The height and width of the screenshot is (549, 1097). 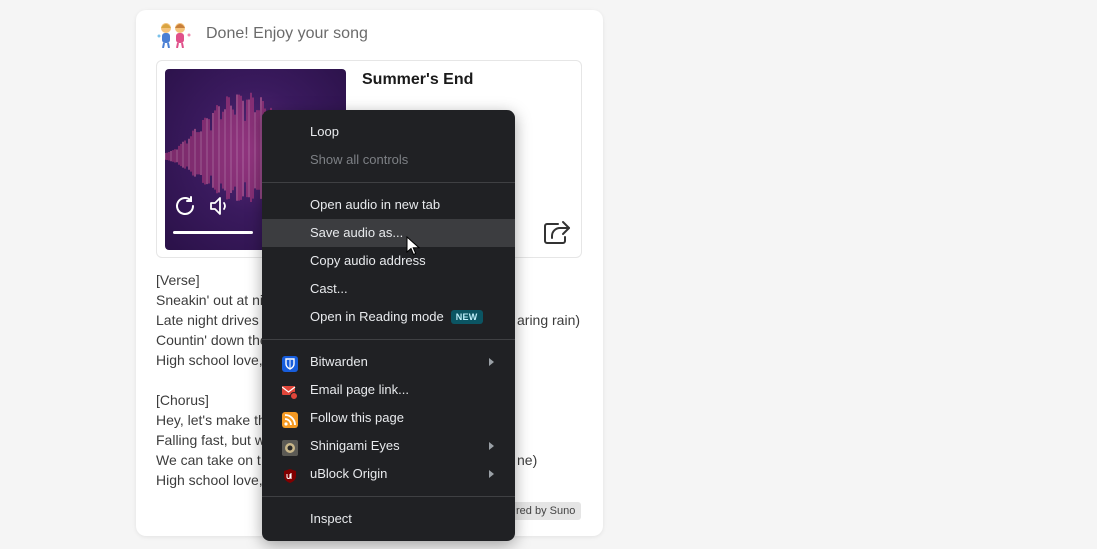 I want to click on menu-item-follow: Follow this page, so click(x=388, y=418).